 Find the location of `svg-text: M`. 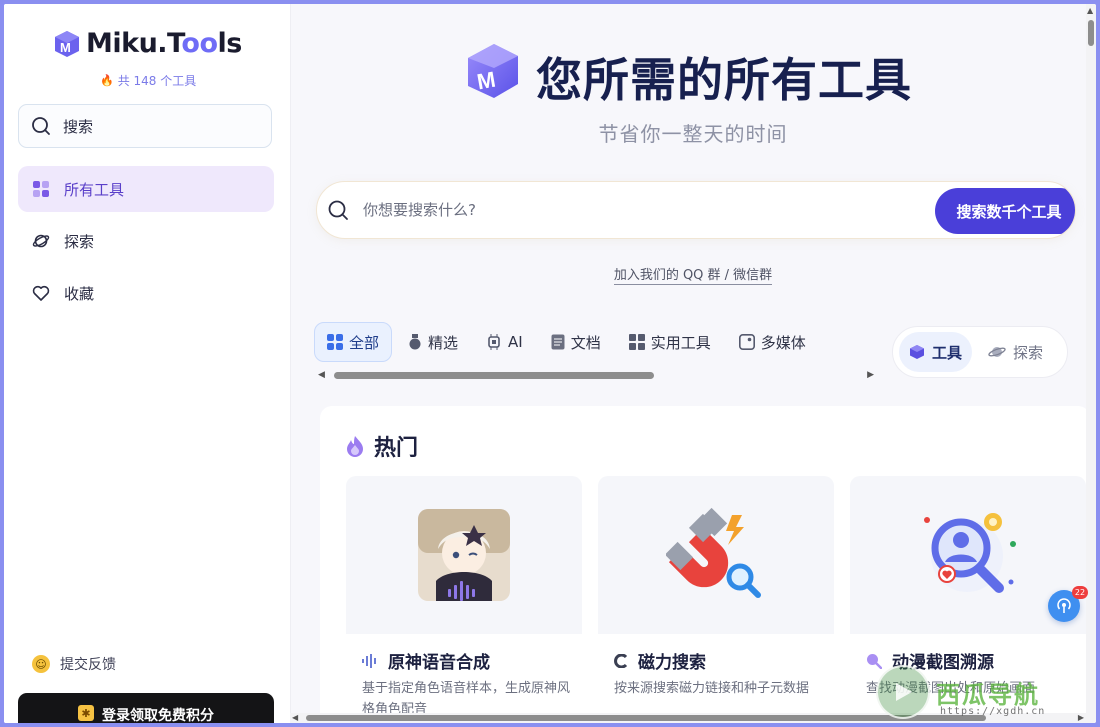

svg-text: M is located at coordinates (65, 47).